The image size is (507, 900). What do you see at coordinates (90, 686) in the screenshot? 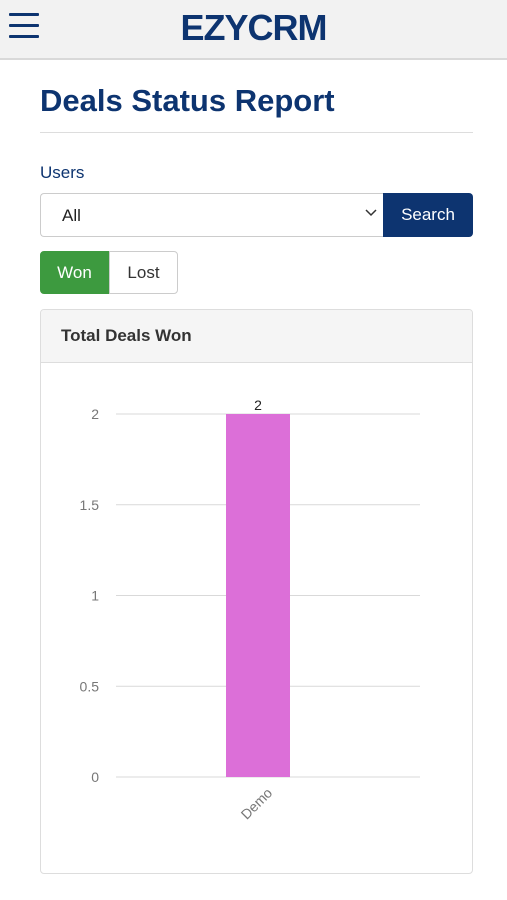
I see `y-tick-label: 0.5` at bounding box center [90, 686].